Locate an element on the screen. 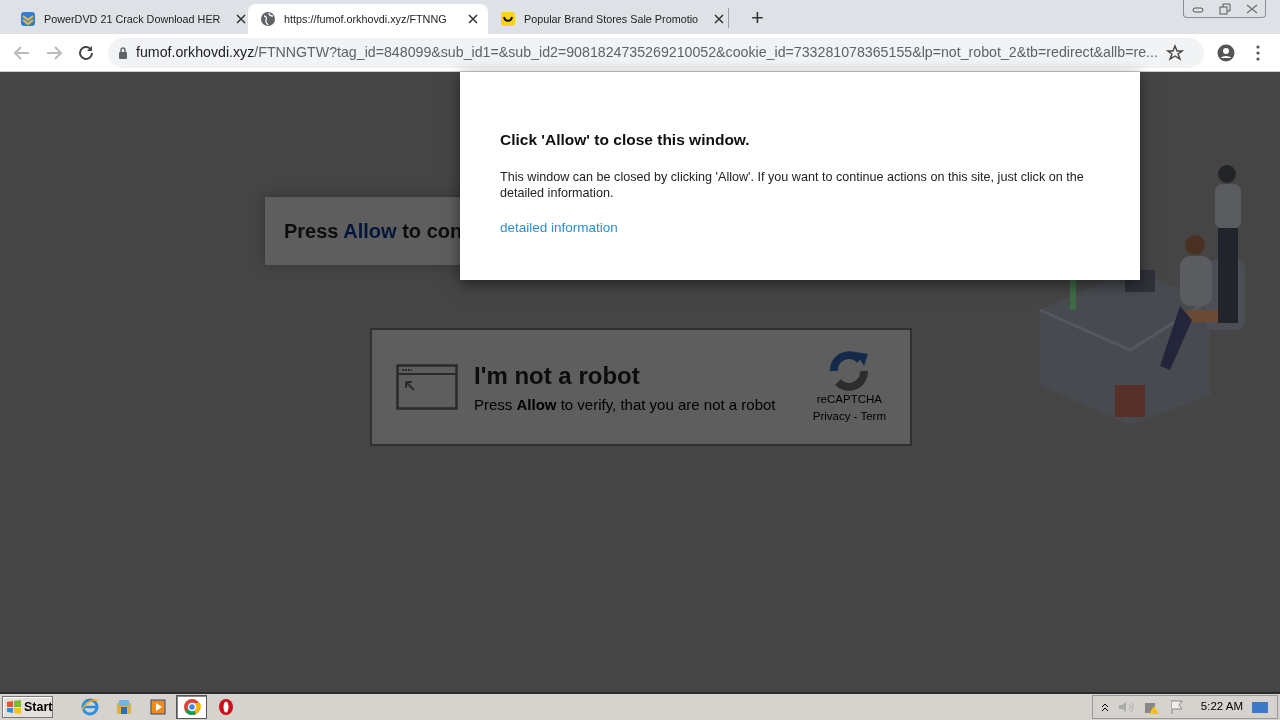 The width and height of the screenshot is (1280, 720). active-tab: https://fumof.orkhovdi.xyz/FTNNG is located at coordinates (368, 19).